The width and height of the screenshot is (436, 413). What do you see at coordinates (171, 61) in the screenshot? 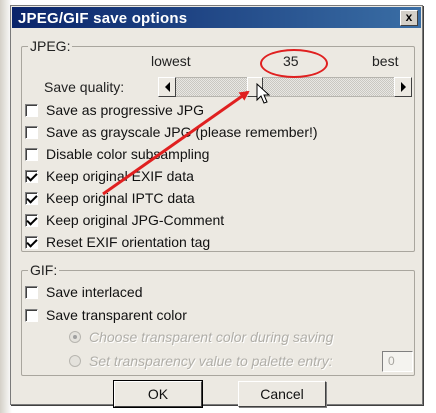
I see `quality-scale-low-label: lowest` at bounding box center [171, 61].